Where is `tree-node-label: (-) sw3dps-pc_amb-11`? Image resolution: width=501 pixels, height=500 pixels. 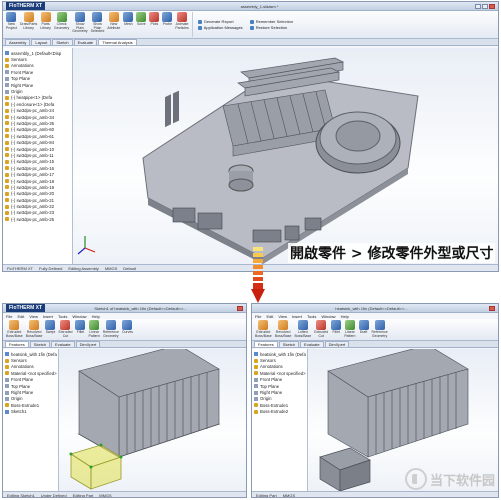 tree-node-label: (-) sw3dps-pc_amb-11 is located at coordinates (32, 155).